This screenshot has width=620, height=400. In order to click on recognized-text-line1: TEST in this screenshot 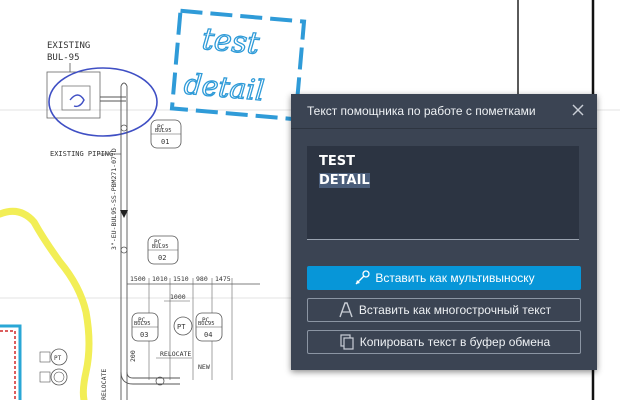, I will do `click(337, 161)`.